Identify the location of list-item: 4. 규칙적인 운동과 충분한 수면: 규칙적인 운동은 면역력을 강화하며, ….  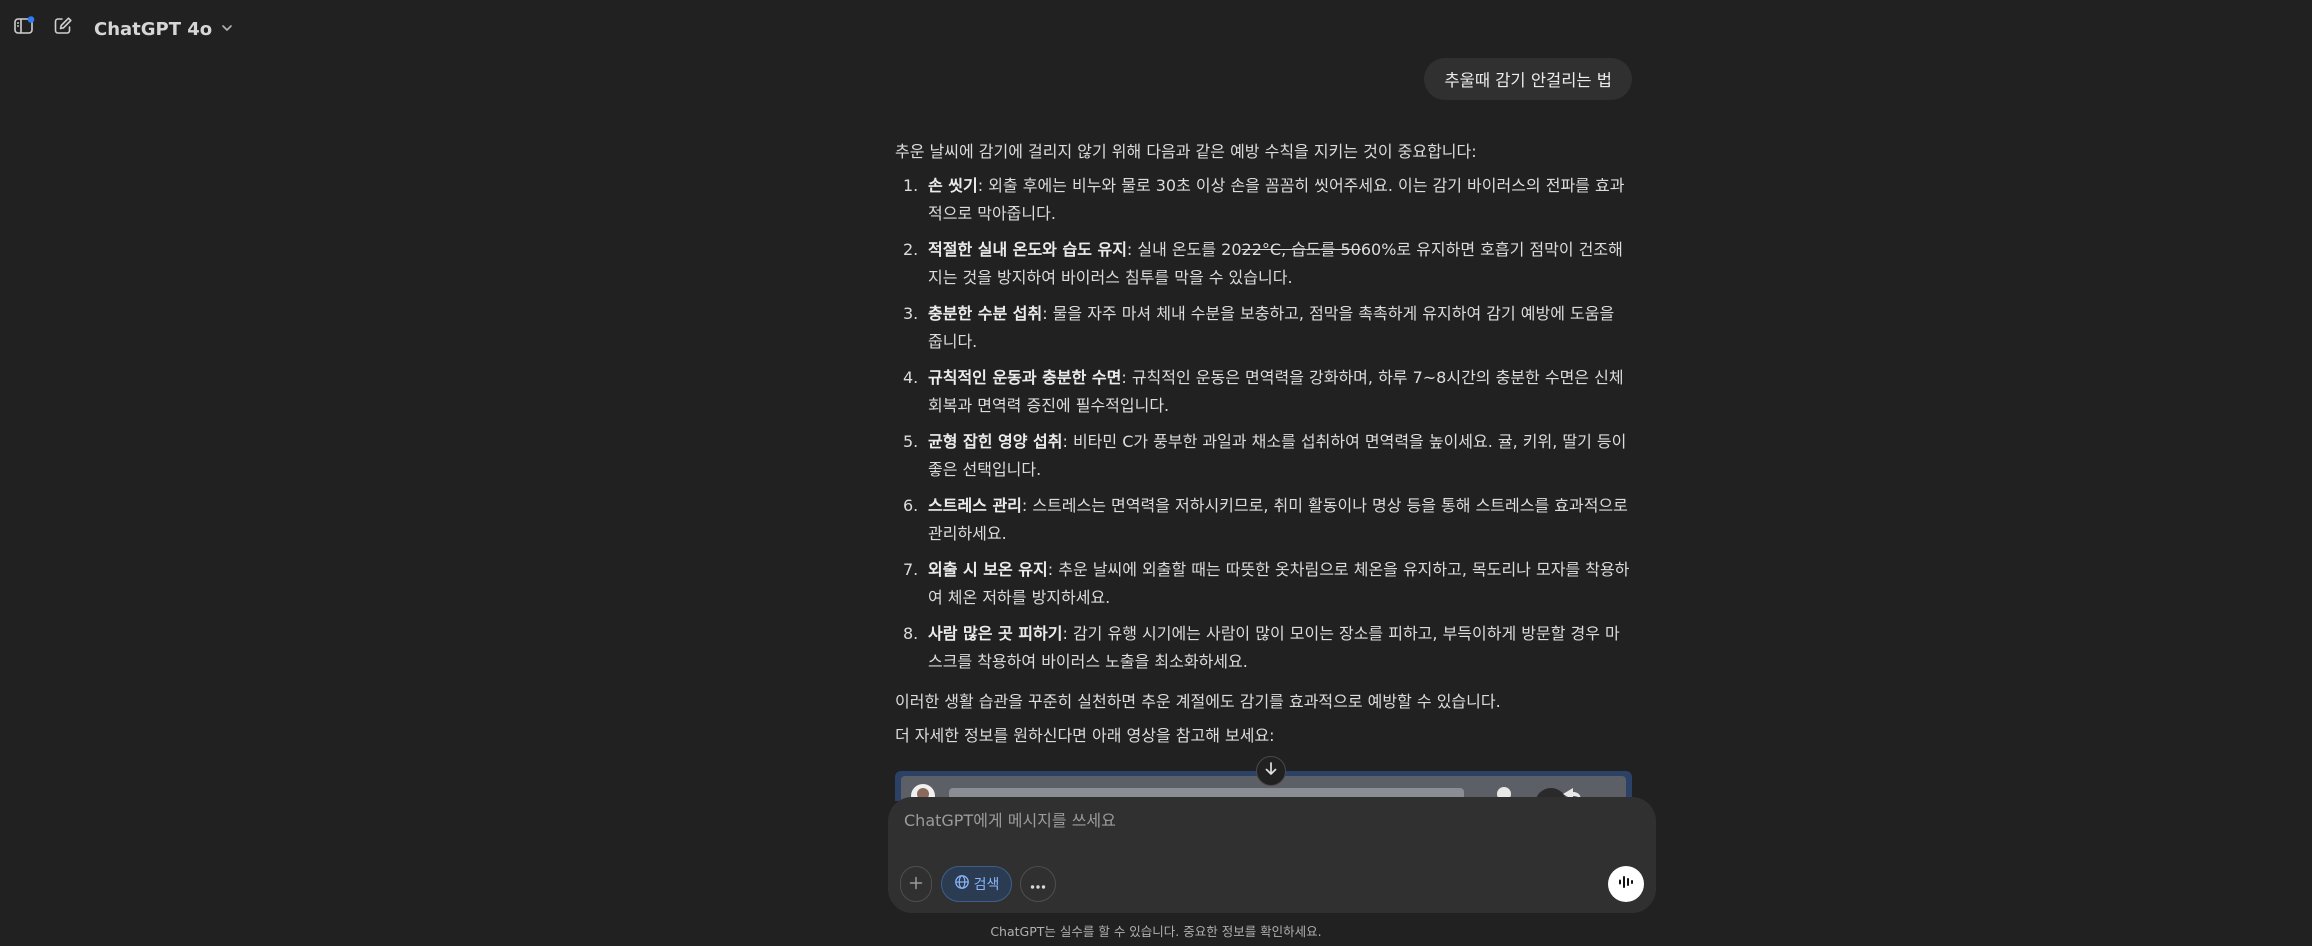
(1263, 392).